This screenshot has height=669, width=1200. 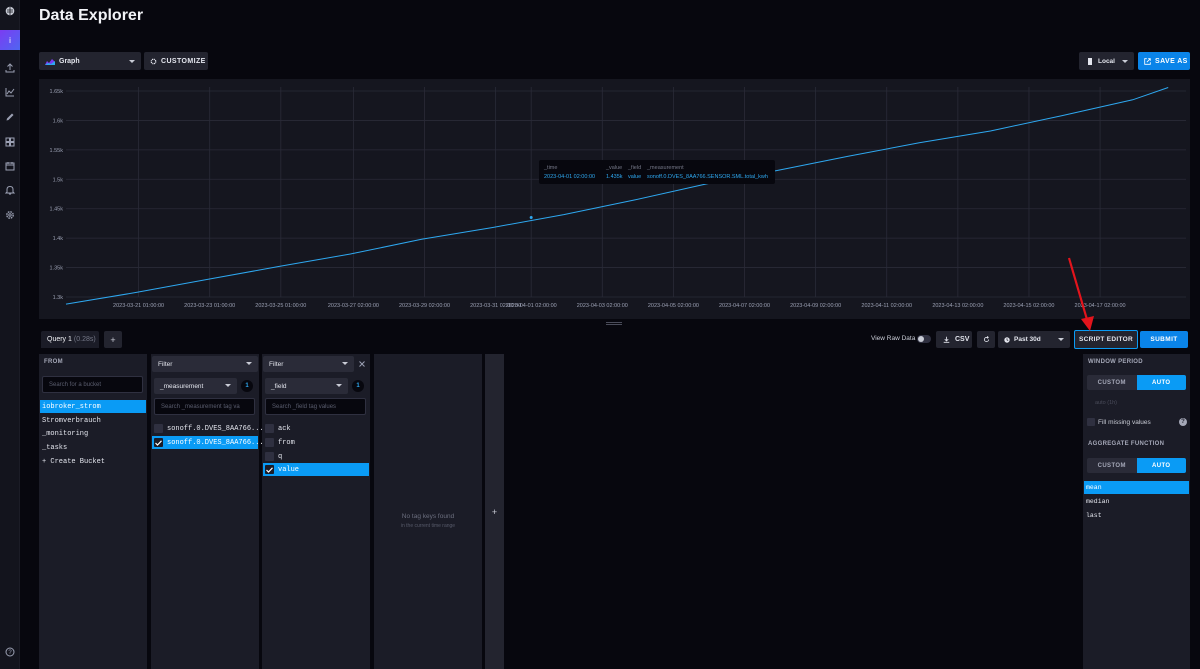 What do you see at coordinates (353, 306) in the screenshot?
I see `x-tick-label: 2023-03-27 02:00:00` at bounding box center [353, 306].